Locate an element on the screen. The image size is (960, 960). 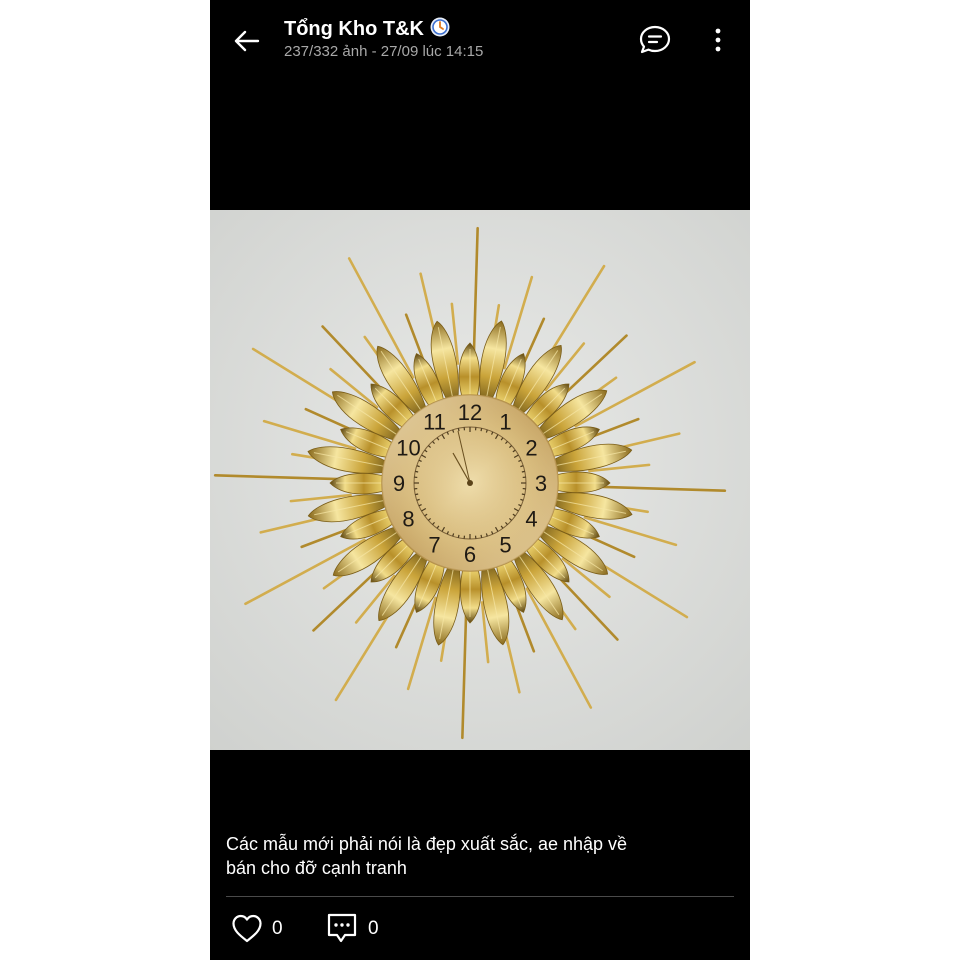
clock-numeral: 9 is located at coordinates (399, 483).